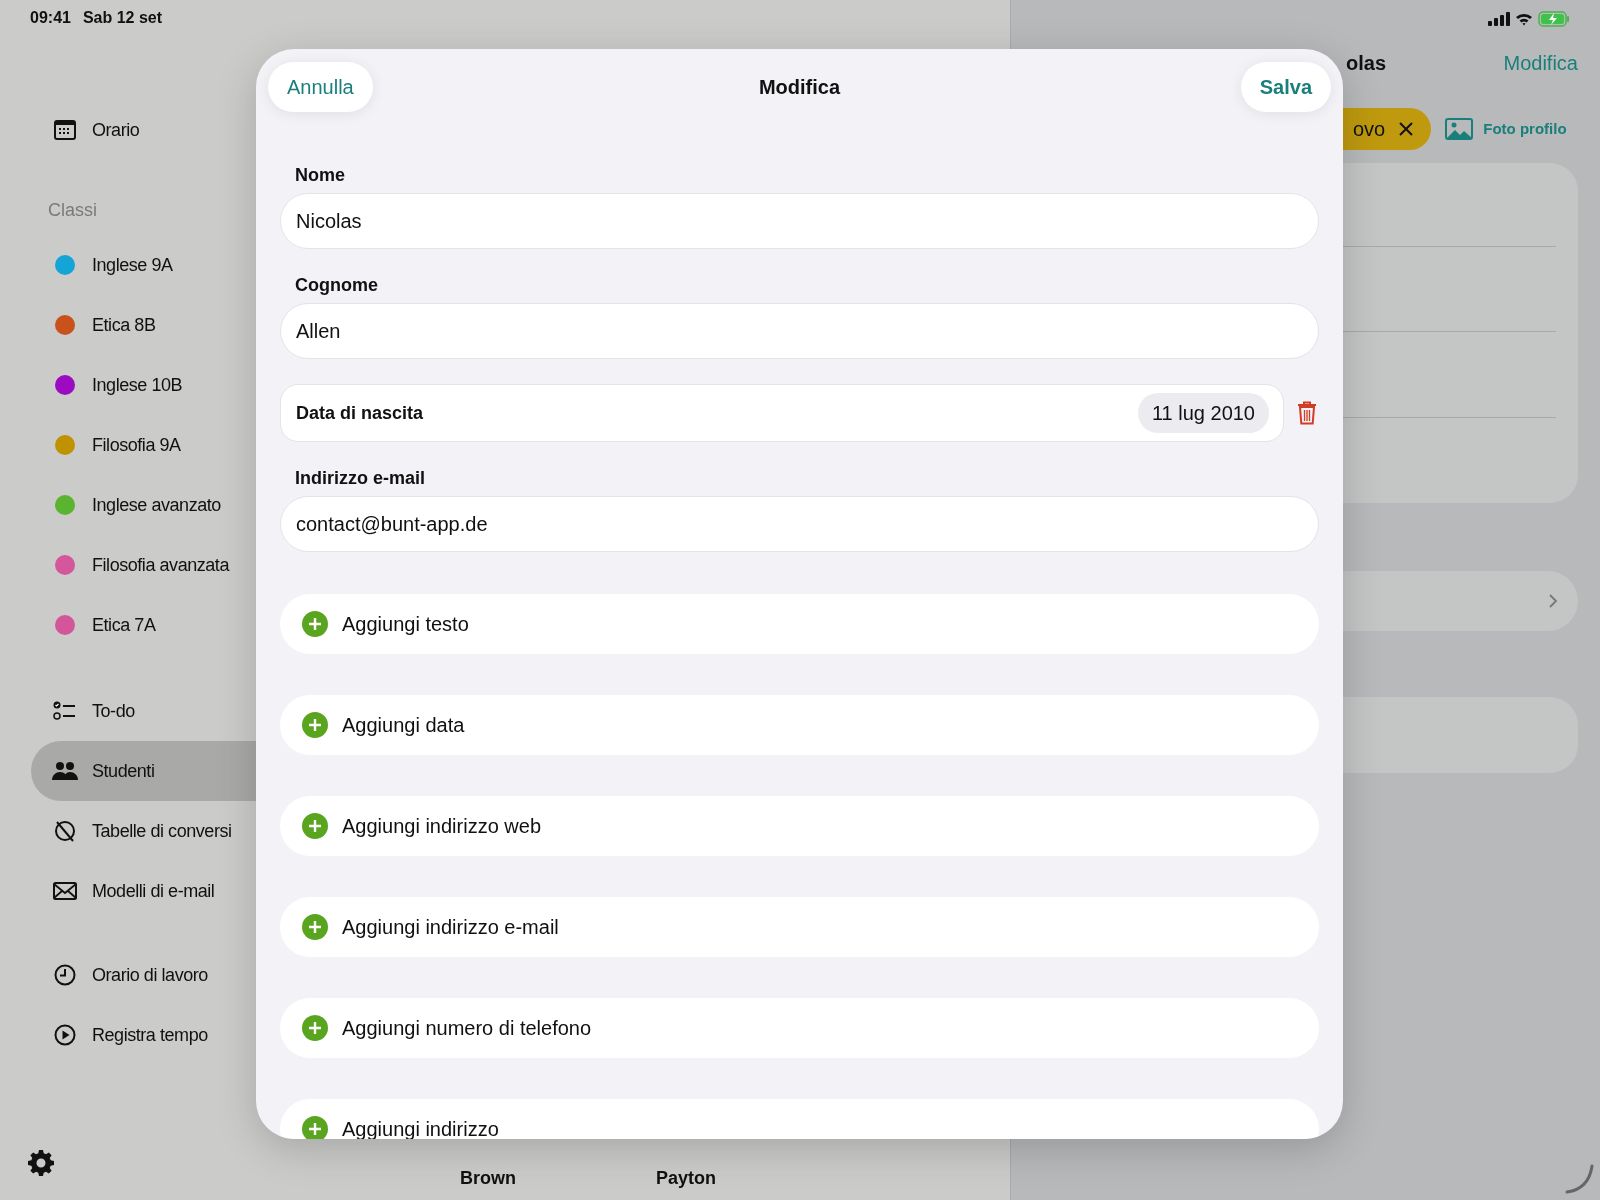  I want to click on add-row-button: Aggiungi testo, so click(799, 624).